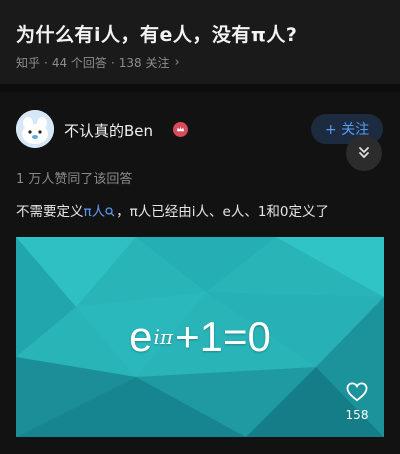 The width and height of the screenshot is (400, 454). What do you see at coordinates (357, 392) in the screenshot?
I see `heart-icon` at bounding box center [357, 392].